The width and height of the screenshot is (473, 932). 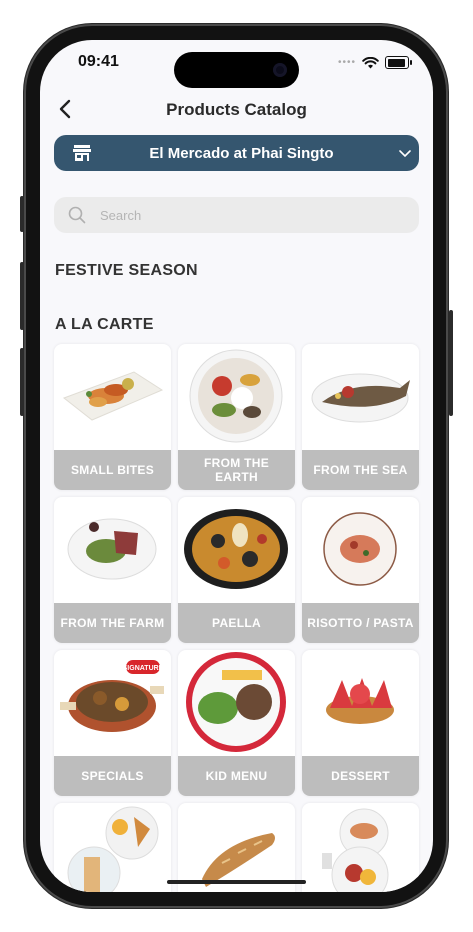 I want to click on dynamic-island, so click(x=236, y=70).